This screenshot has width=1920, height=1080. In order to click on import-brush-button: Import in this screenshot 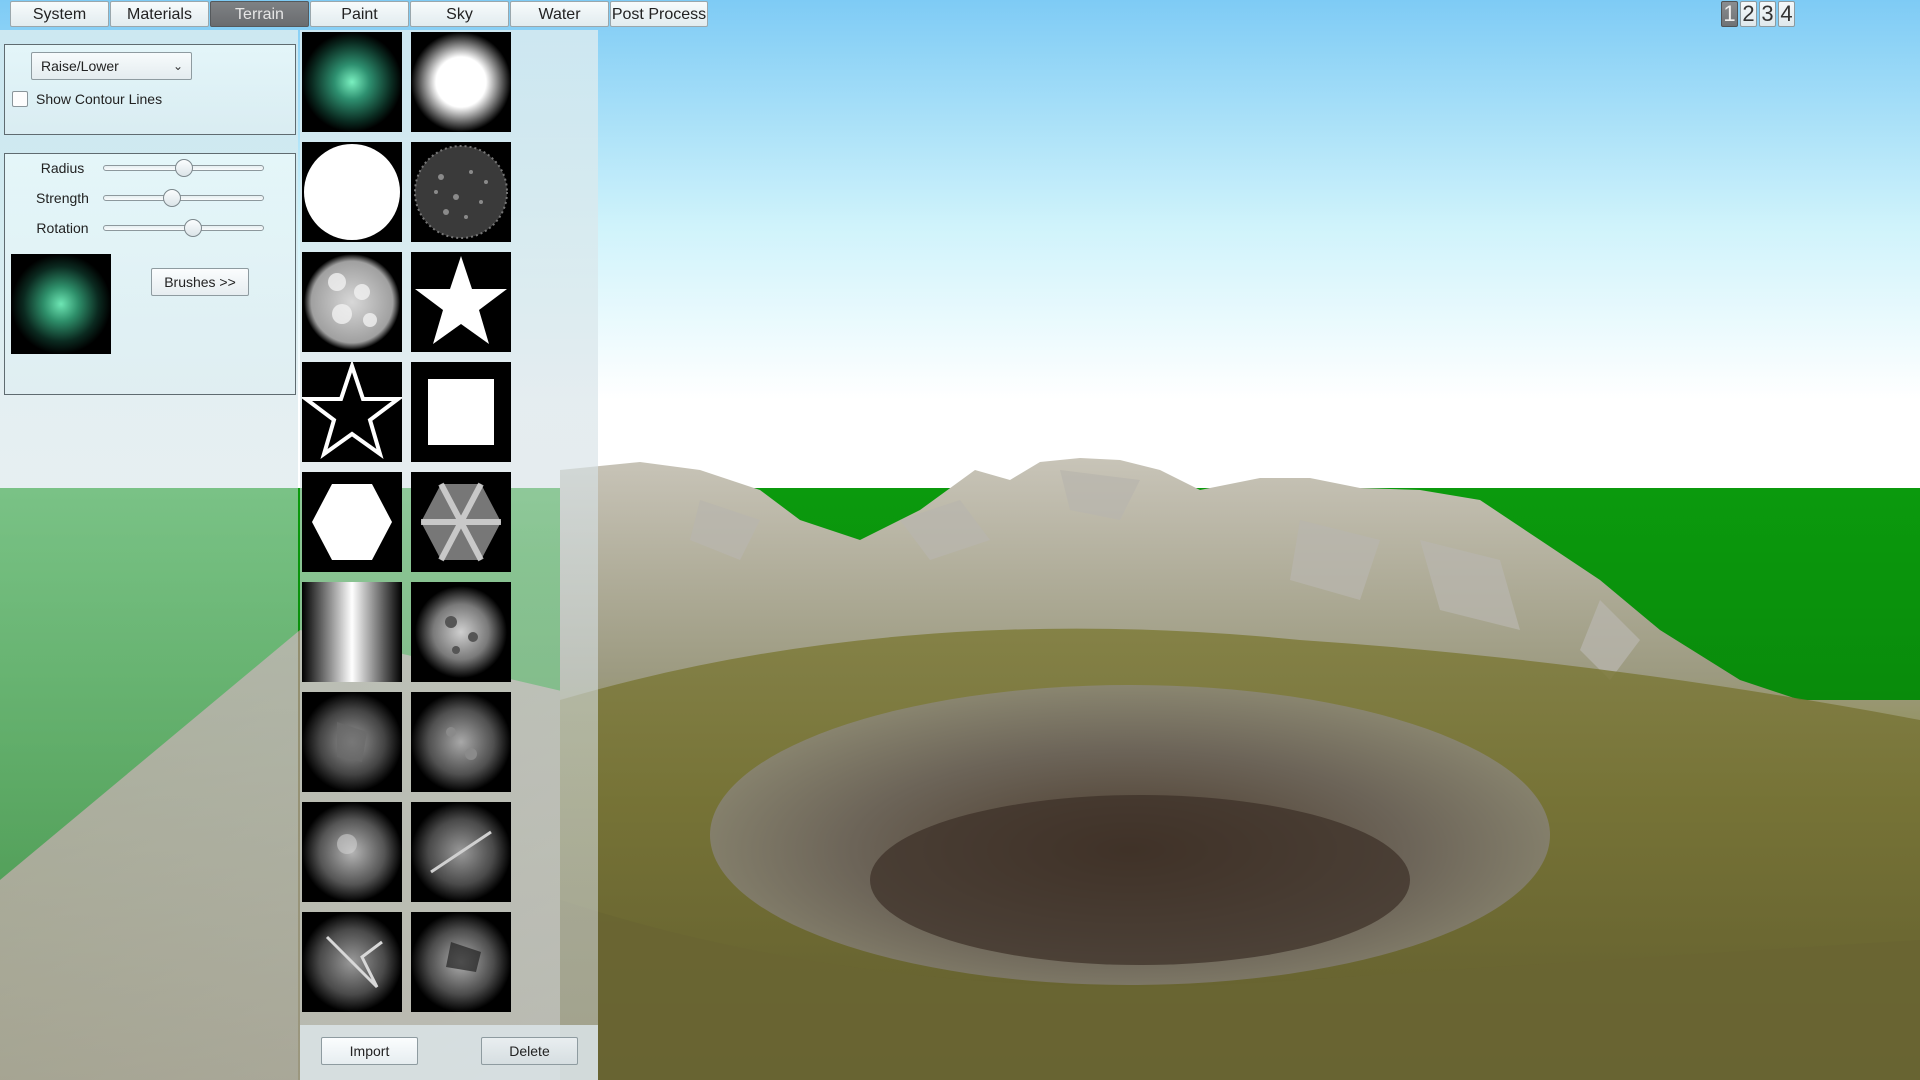, I will do `click(369, 1051)`.